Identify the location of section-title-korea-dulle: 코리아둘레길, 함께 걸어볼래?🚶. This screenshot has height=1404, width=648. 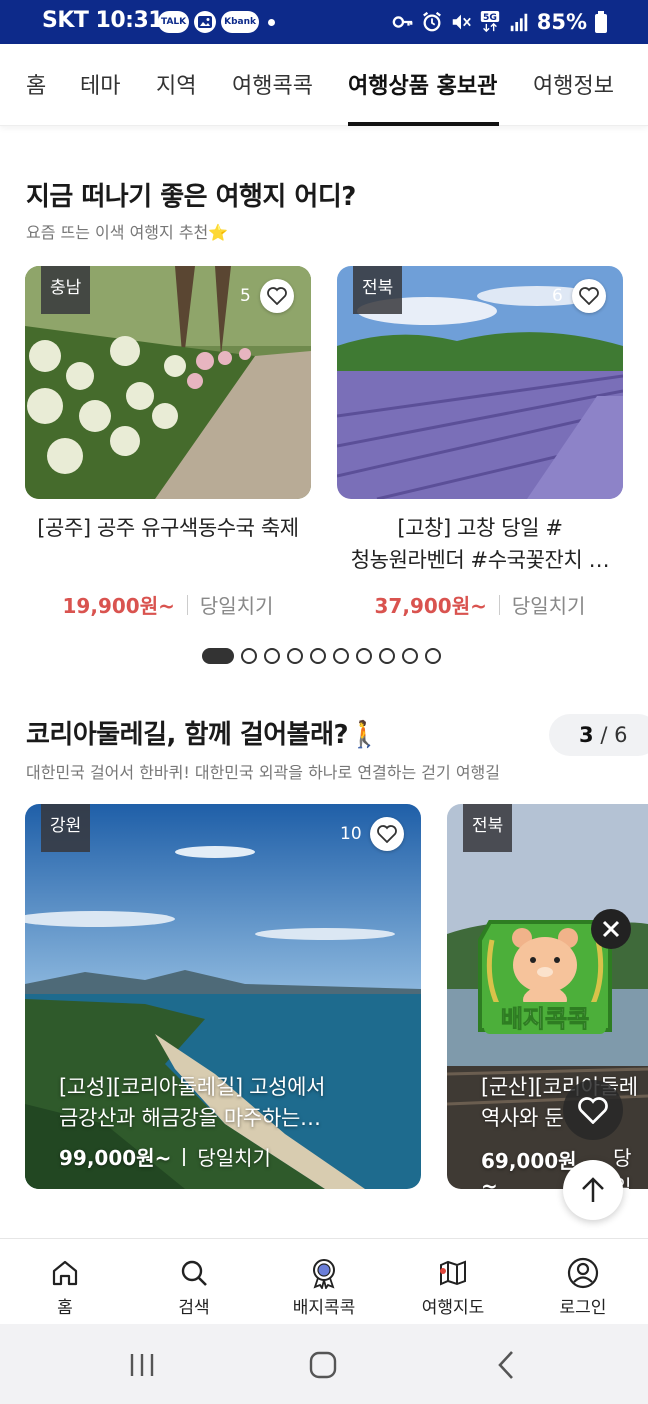
(203, 735).